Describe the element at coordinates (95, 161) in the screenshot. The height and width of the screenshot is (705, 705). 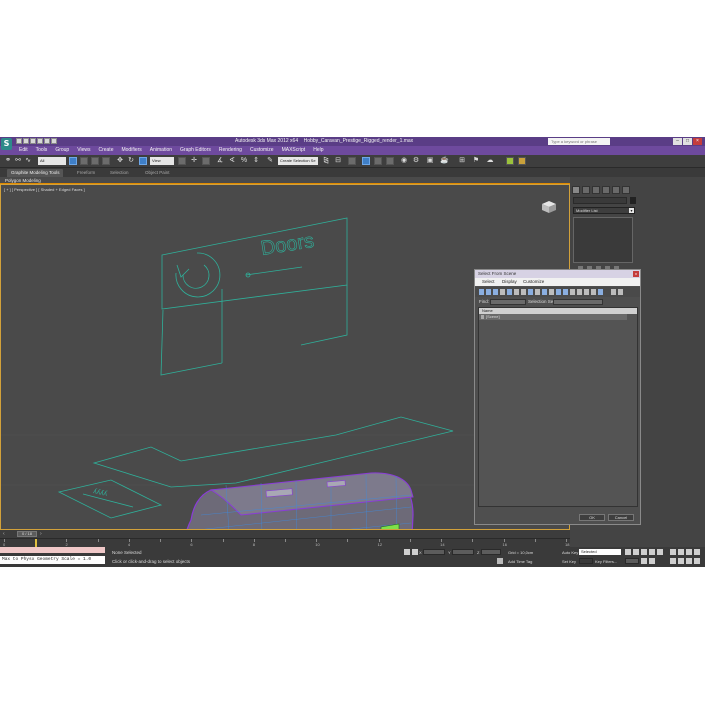
I see `rectangular-selection-button` at that location.